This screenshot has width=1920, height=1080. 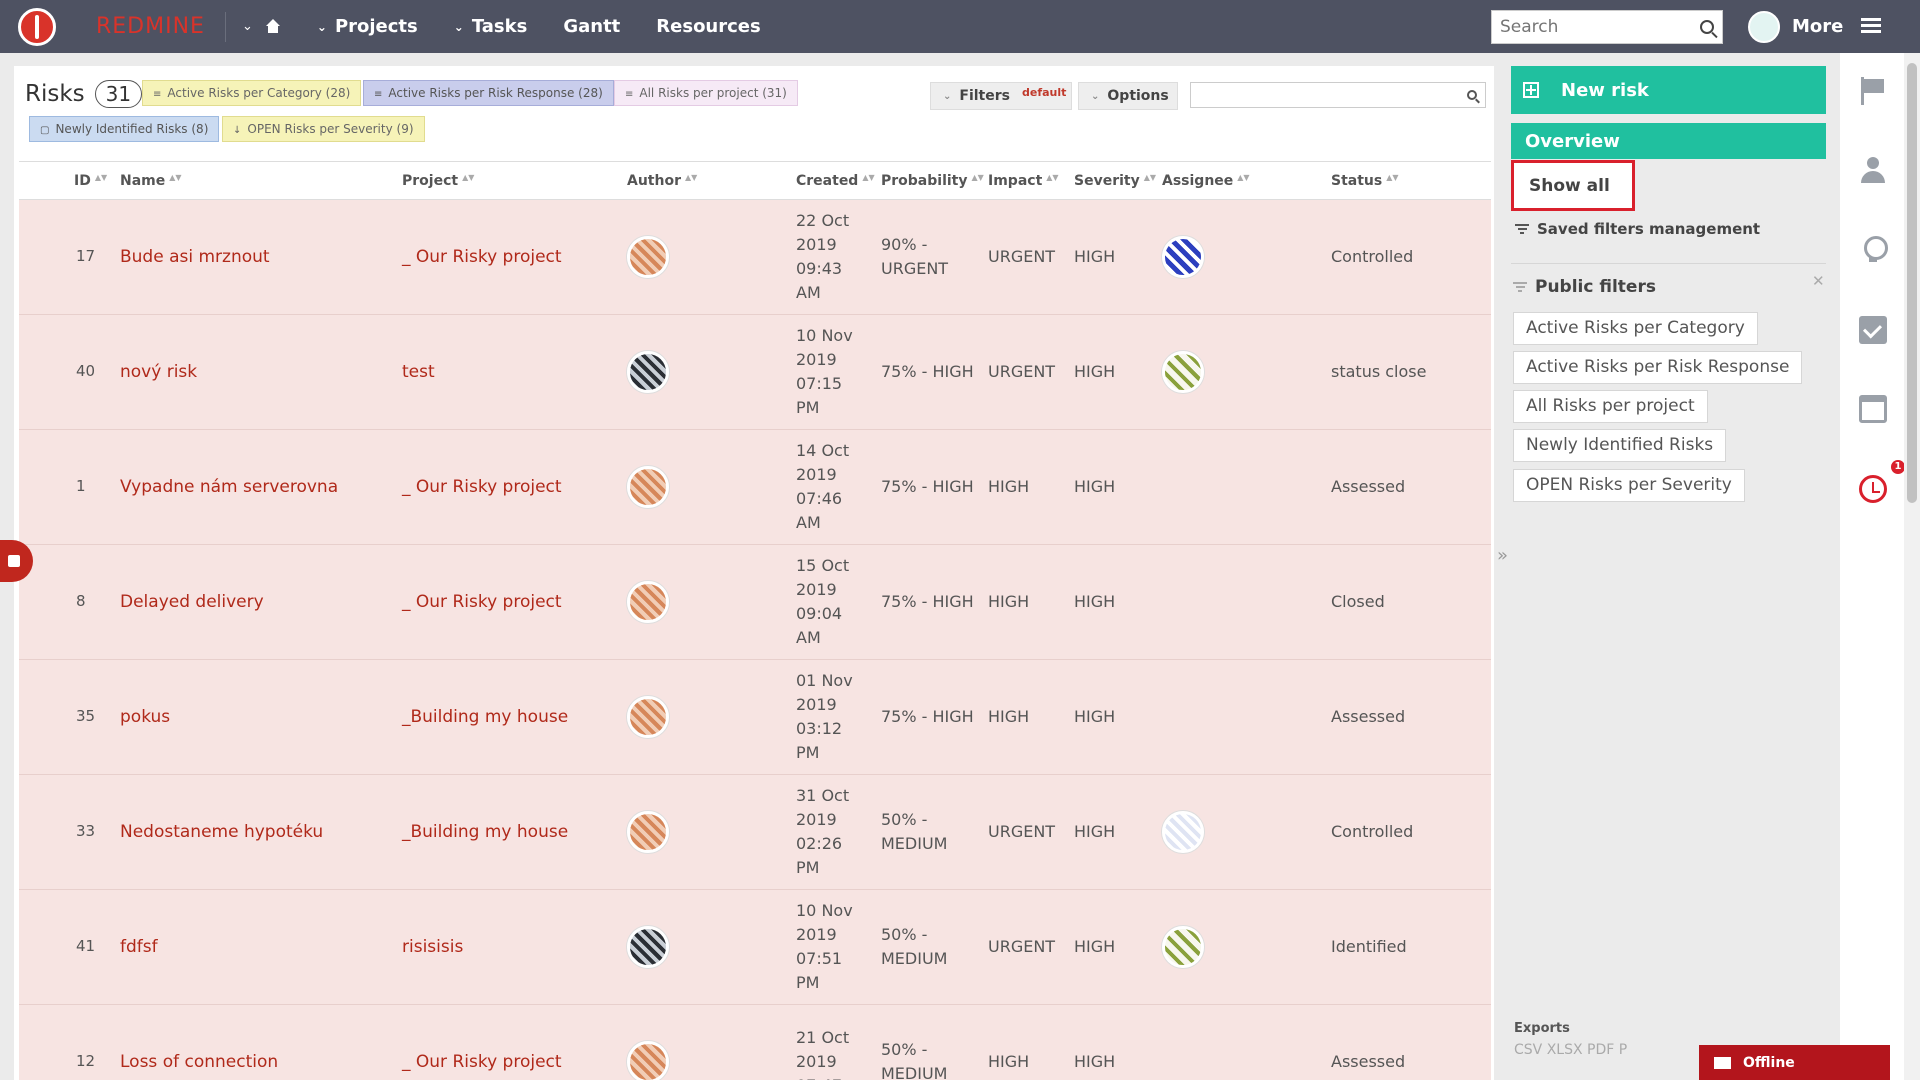 I want to click on public-filter-item: OPEN Risks per Severity, so click(x=1629, y=485).